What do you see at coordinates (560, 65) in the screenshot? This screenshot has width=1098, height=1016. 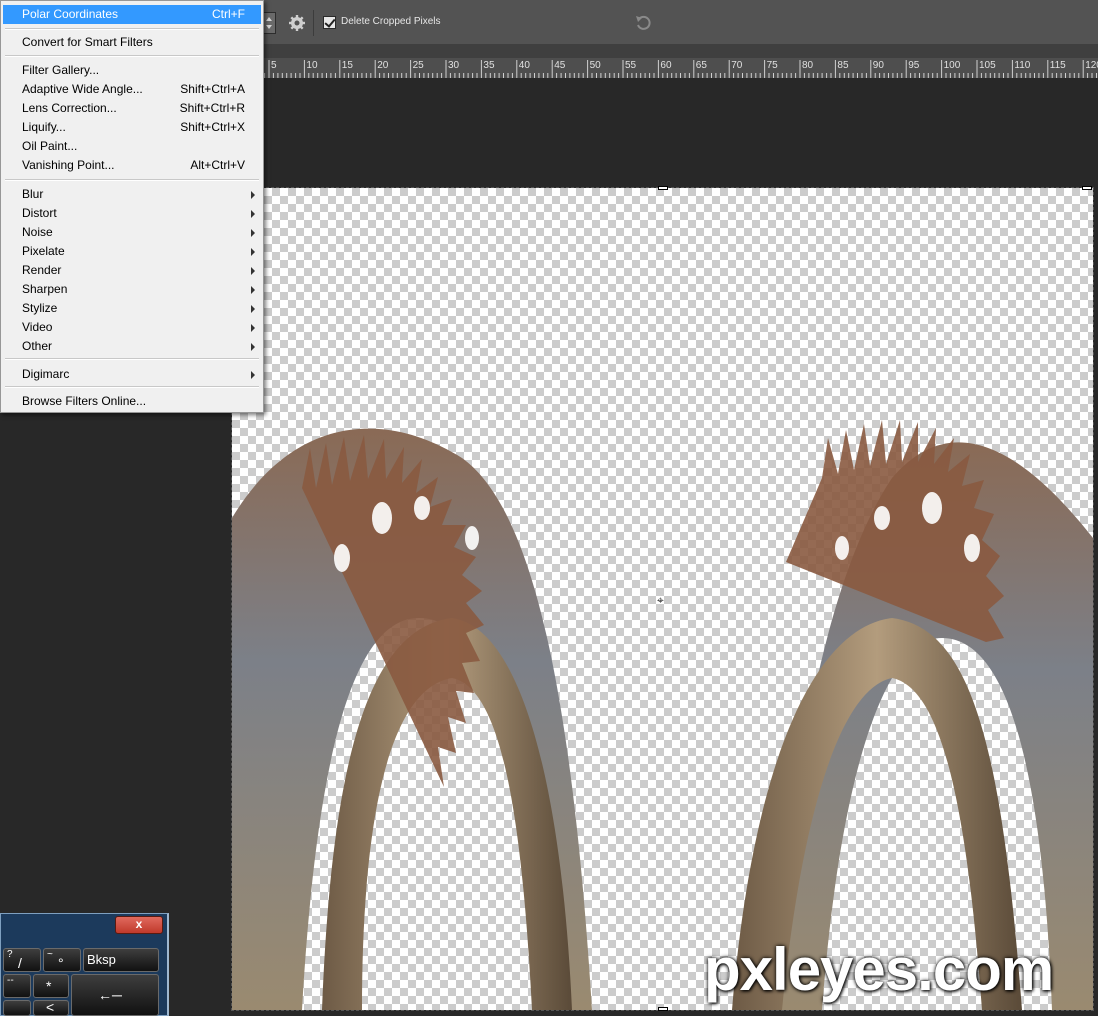 I see `ruler-label: 45` at bounding box center [560, 65].